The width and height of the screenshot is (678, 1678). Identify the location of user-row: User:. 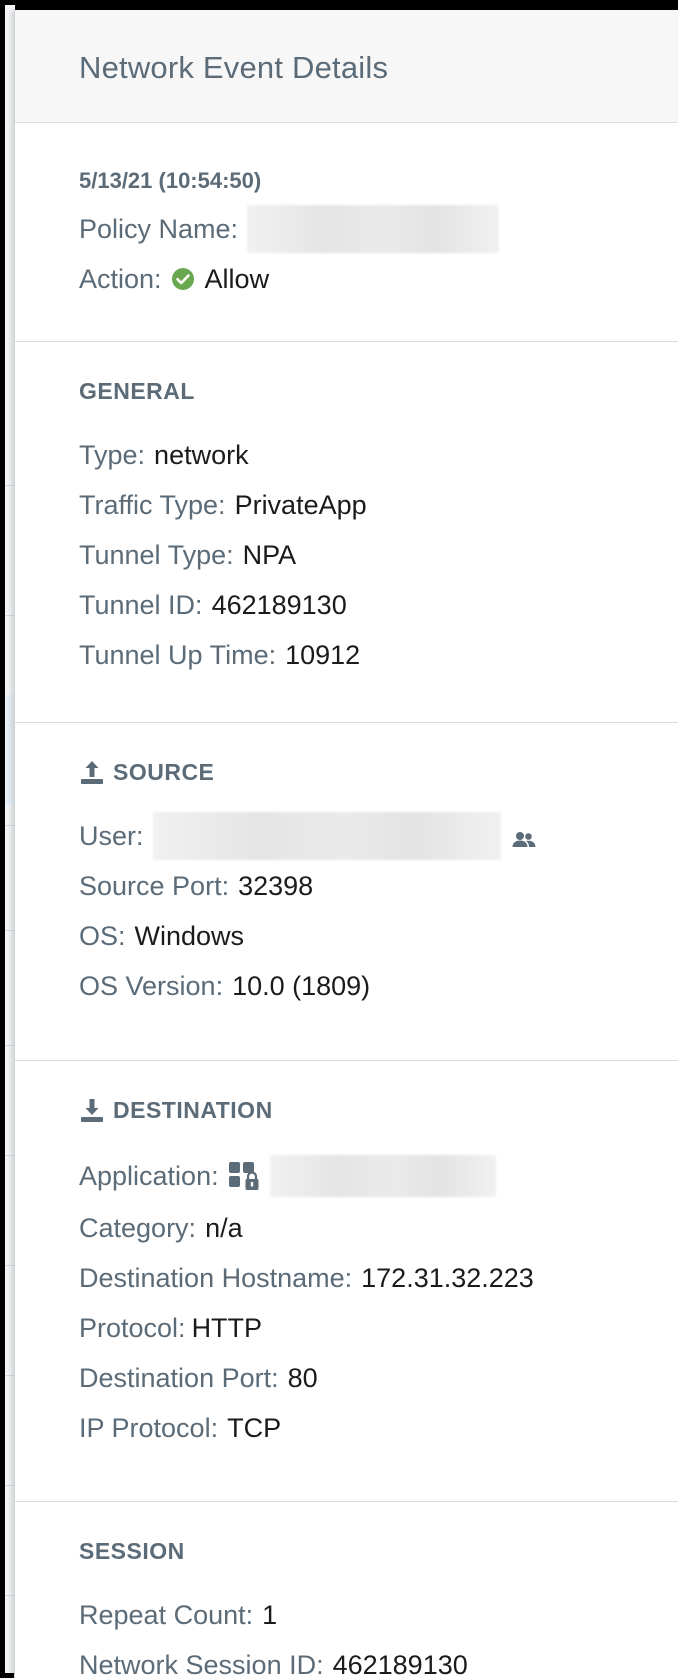
(378, 836).